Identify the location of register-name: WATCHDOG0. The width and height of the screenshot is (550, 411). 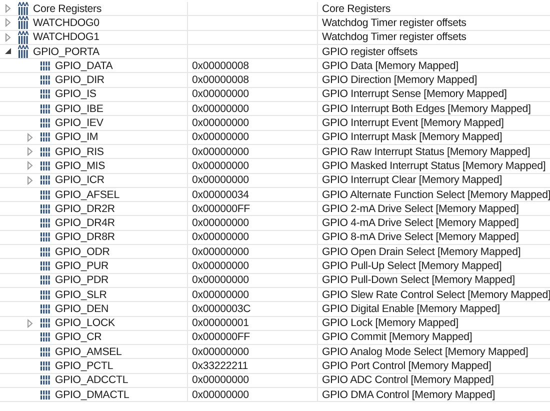
(66, 22).